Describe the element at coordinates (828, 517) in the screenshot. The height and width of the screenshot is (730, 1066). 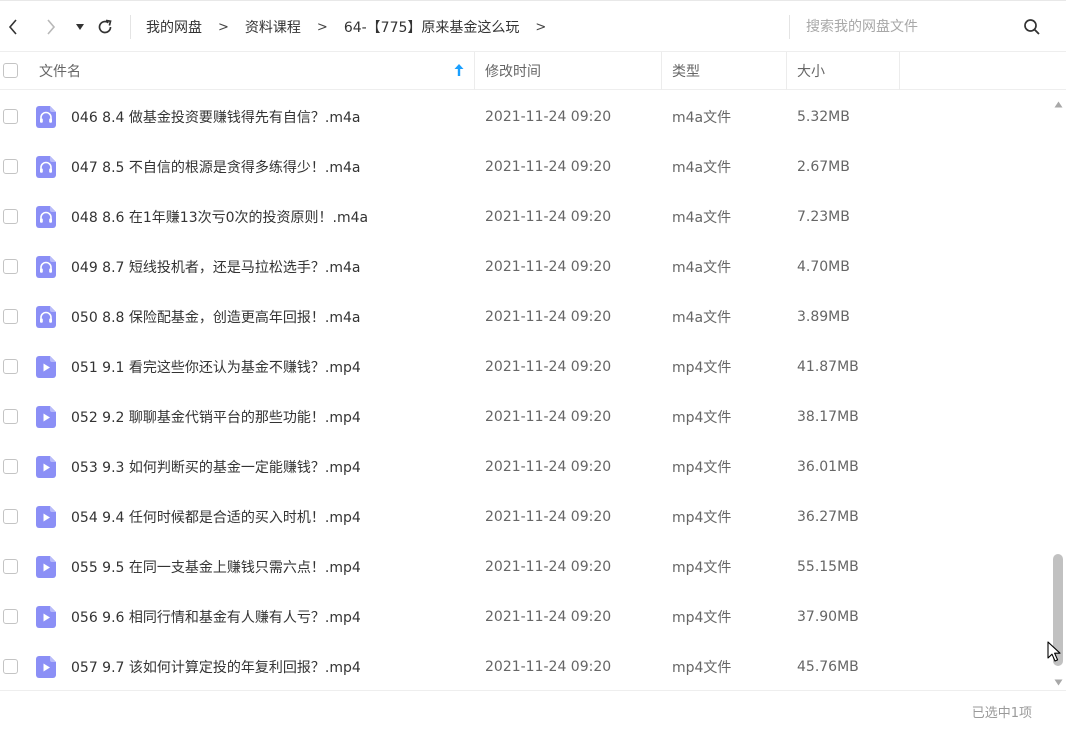
I see `file-size: 36.27MB` at that location.